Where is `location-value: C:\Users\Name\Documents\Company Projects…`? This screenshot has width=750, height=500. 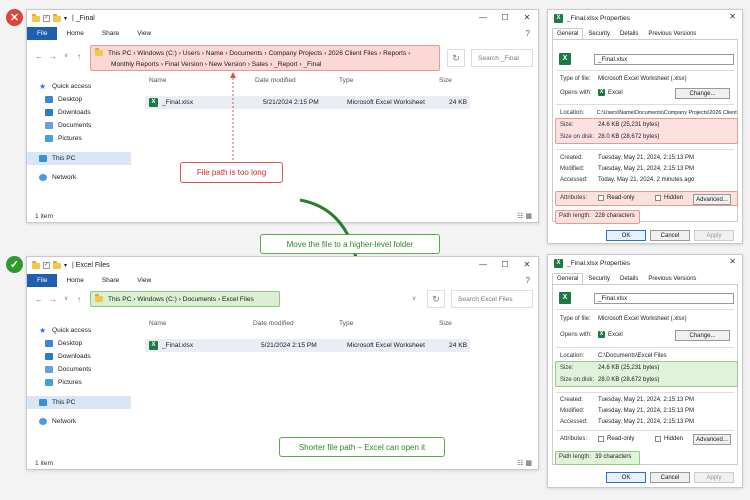
location-value: C:\Users\Name\Documents\Company Projects… is located at coordinates (667, 113).